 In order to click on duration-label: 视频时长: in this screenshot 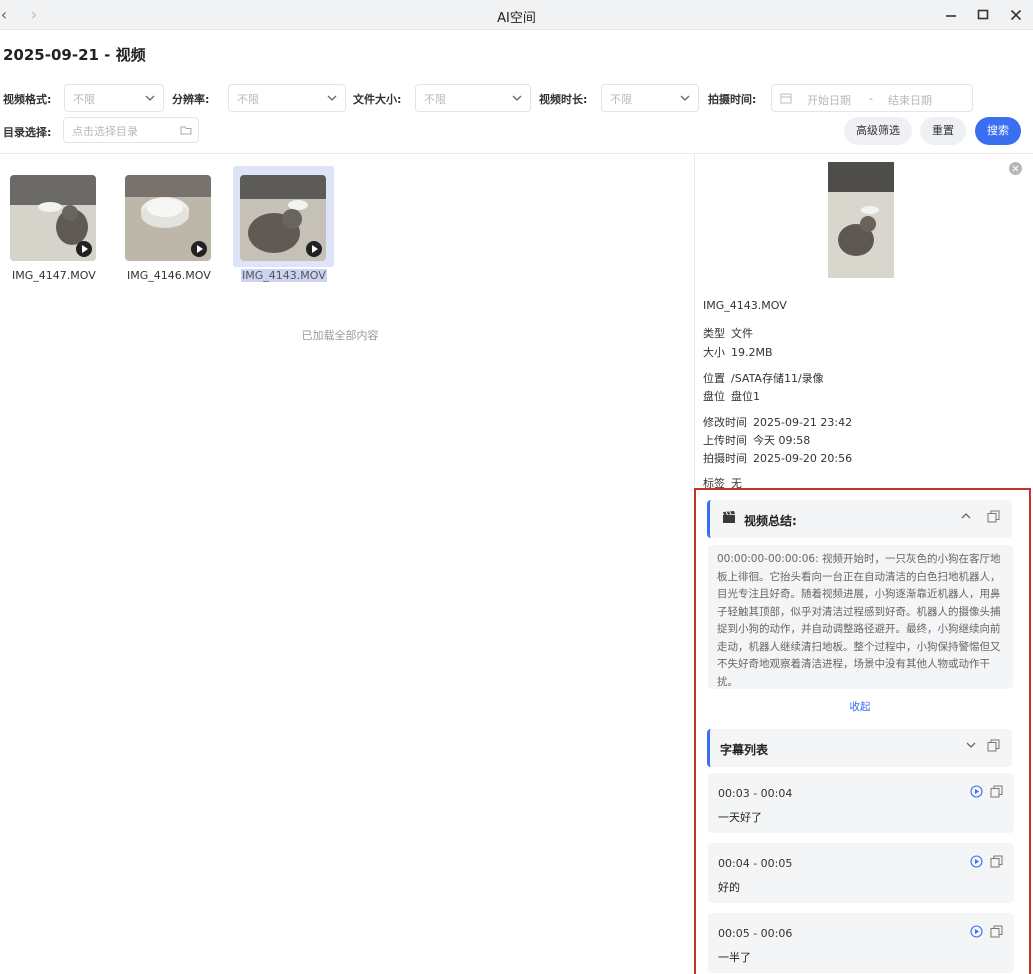, I will do `click(563, 99)`.